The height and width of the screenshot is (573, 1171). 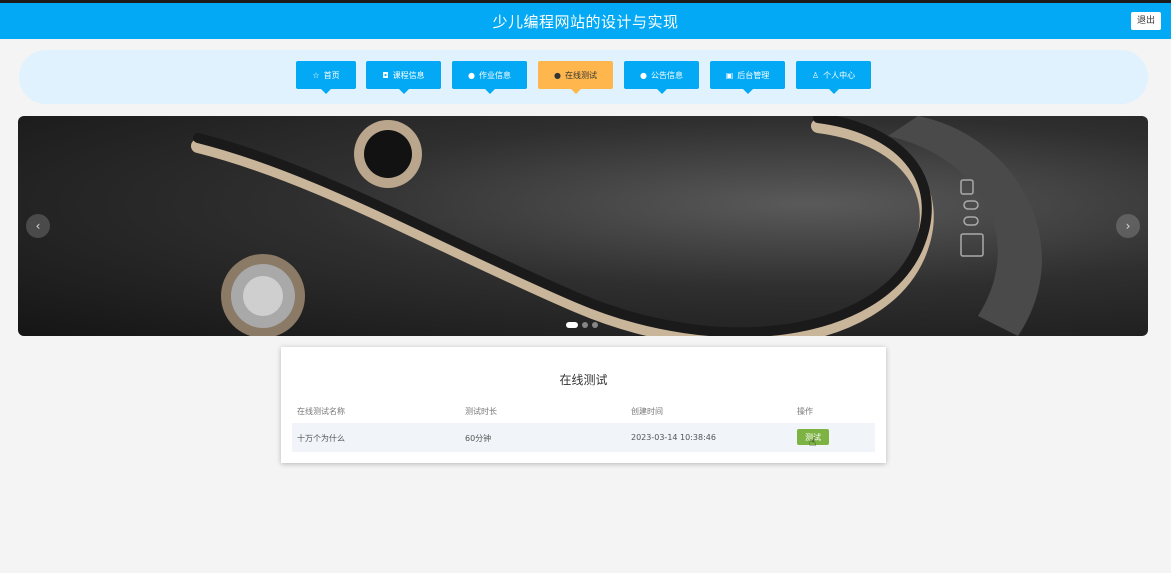 What do you see at coordinates (321, 438) in the screenshot?
I see `test-name-cell: 十万个为什么` at bounding box center [321, 438].